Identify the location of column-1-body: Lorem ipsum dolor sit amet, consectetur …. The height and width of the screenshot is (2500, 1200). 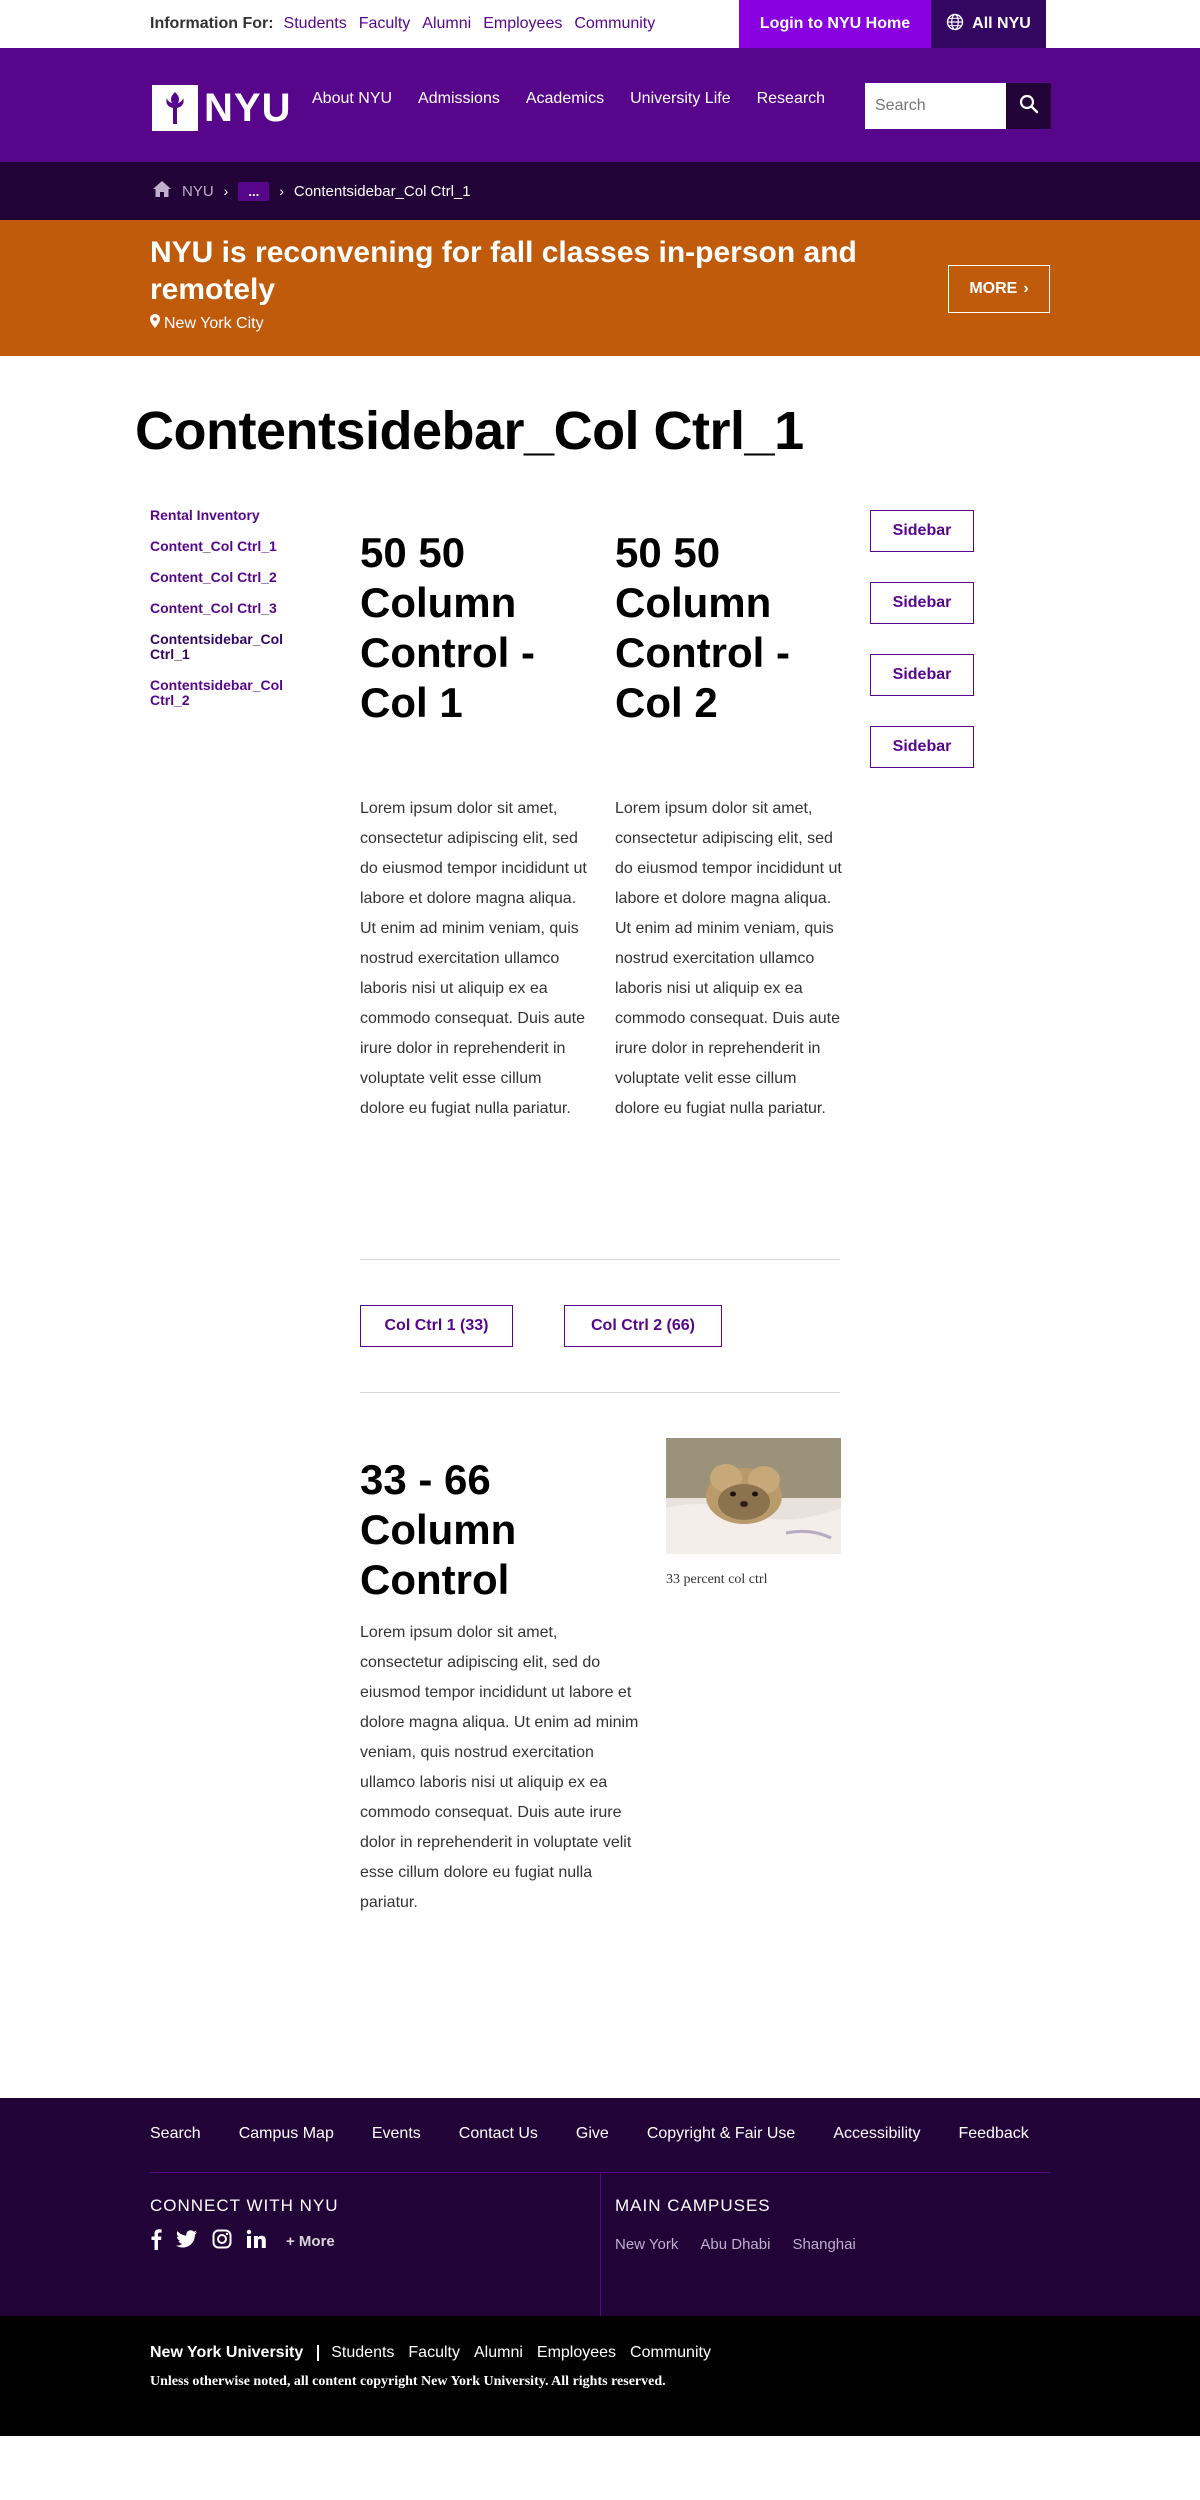
(473, 958).